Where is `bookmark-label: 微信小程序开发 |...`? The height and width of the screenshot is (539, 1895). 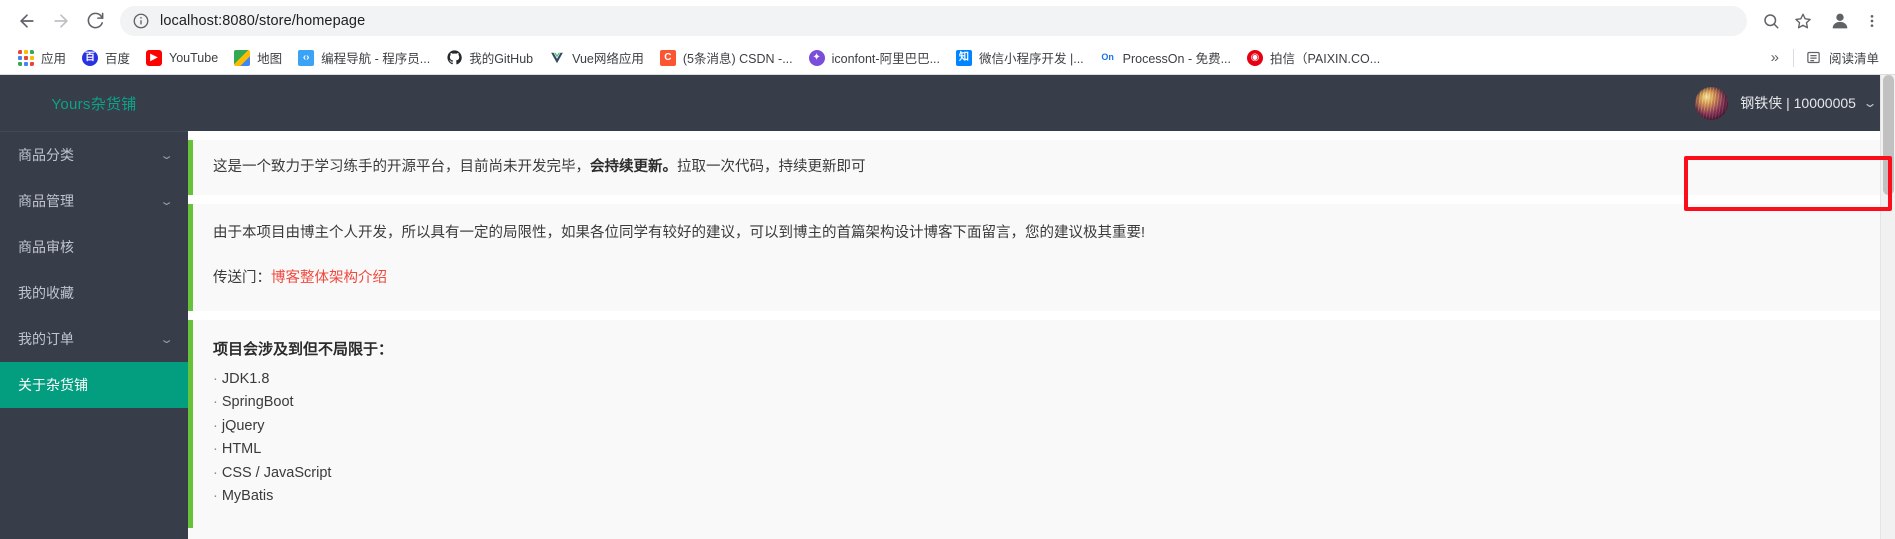 bookmark-label: 微信小程序开发 |... is located at coordinates (1031, 59).